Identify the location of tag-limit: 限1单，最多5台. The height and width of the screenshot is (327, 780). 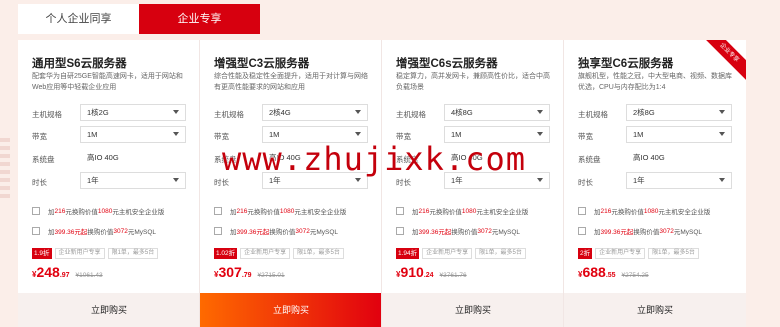
(673, 253).